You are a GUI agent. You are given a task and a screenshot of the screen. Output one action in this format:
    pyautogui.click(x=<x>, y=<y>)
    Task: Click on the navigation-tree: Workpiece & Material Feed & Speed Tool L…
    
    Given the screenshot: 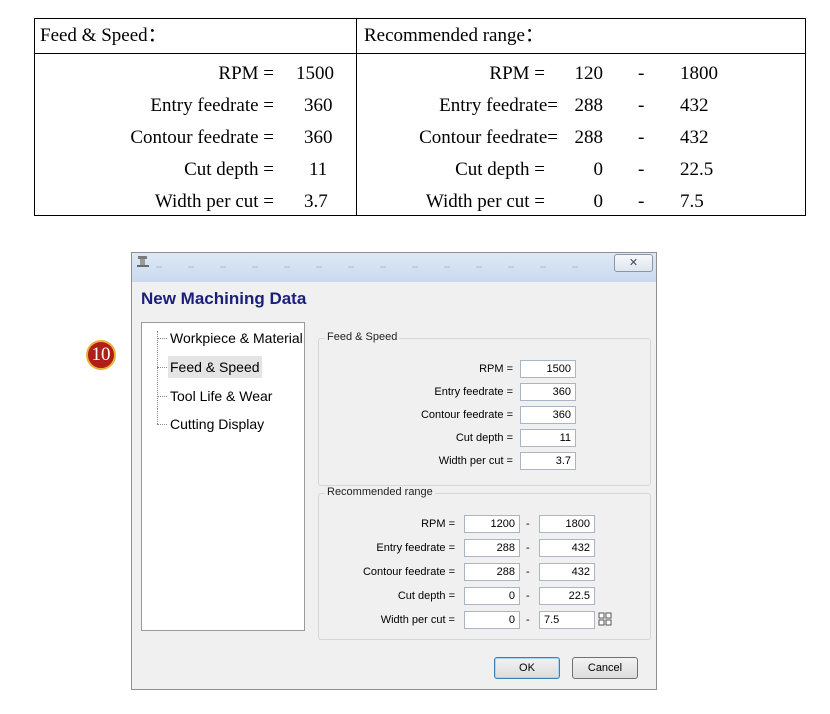 What is the action you would take?
    pyautogui.click(x=223, y=476)
    